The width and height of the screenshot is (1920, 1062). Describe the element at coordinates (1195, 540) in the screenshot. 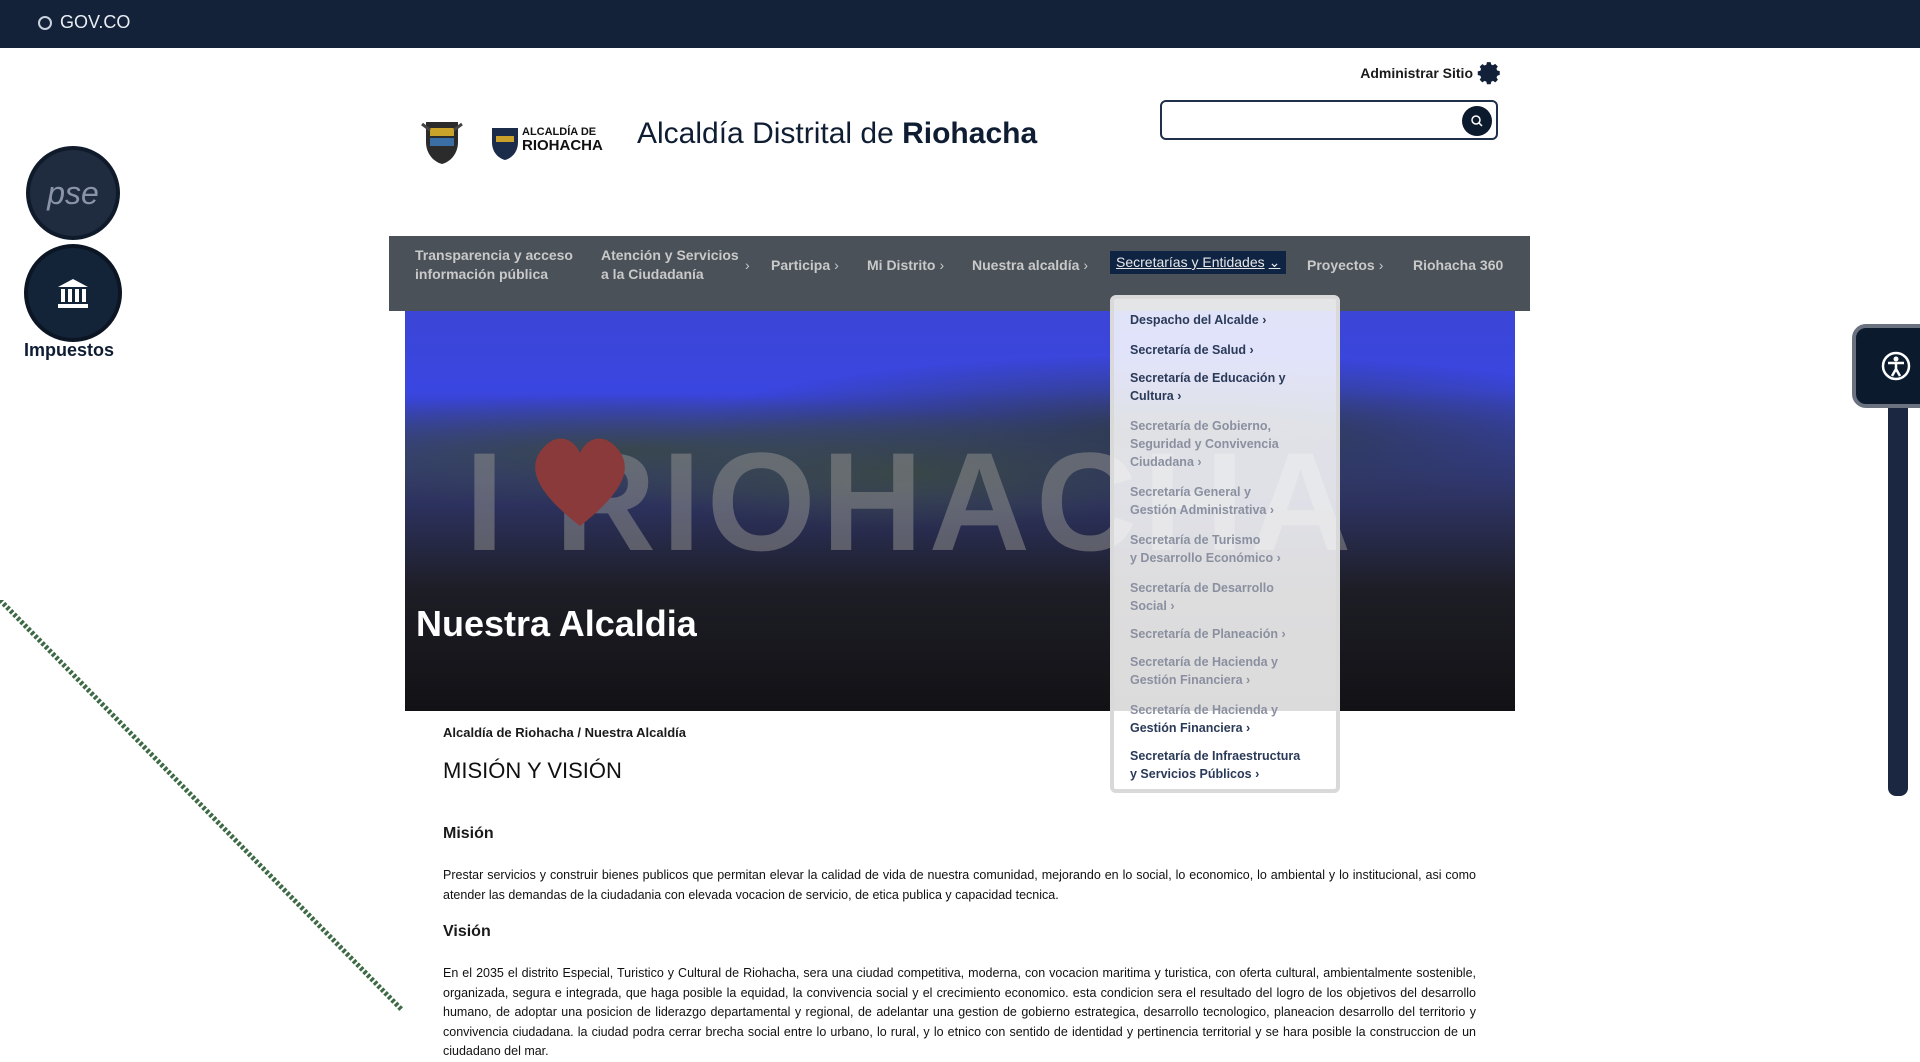

I see `dropdown-item-label: Secretaría de Turismo` at that location.